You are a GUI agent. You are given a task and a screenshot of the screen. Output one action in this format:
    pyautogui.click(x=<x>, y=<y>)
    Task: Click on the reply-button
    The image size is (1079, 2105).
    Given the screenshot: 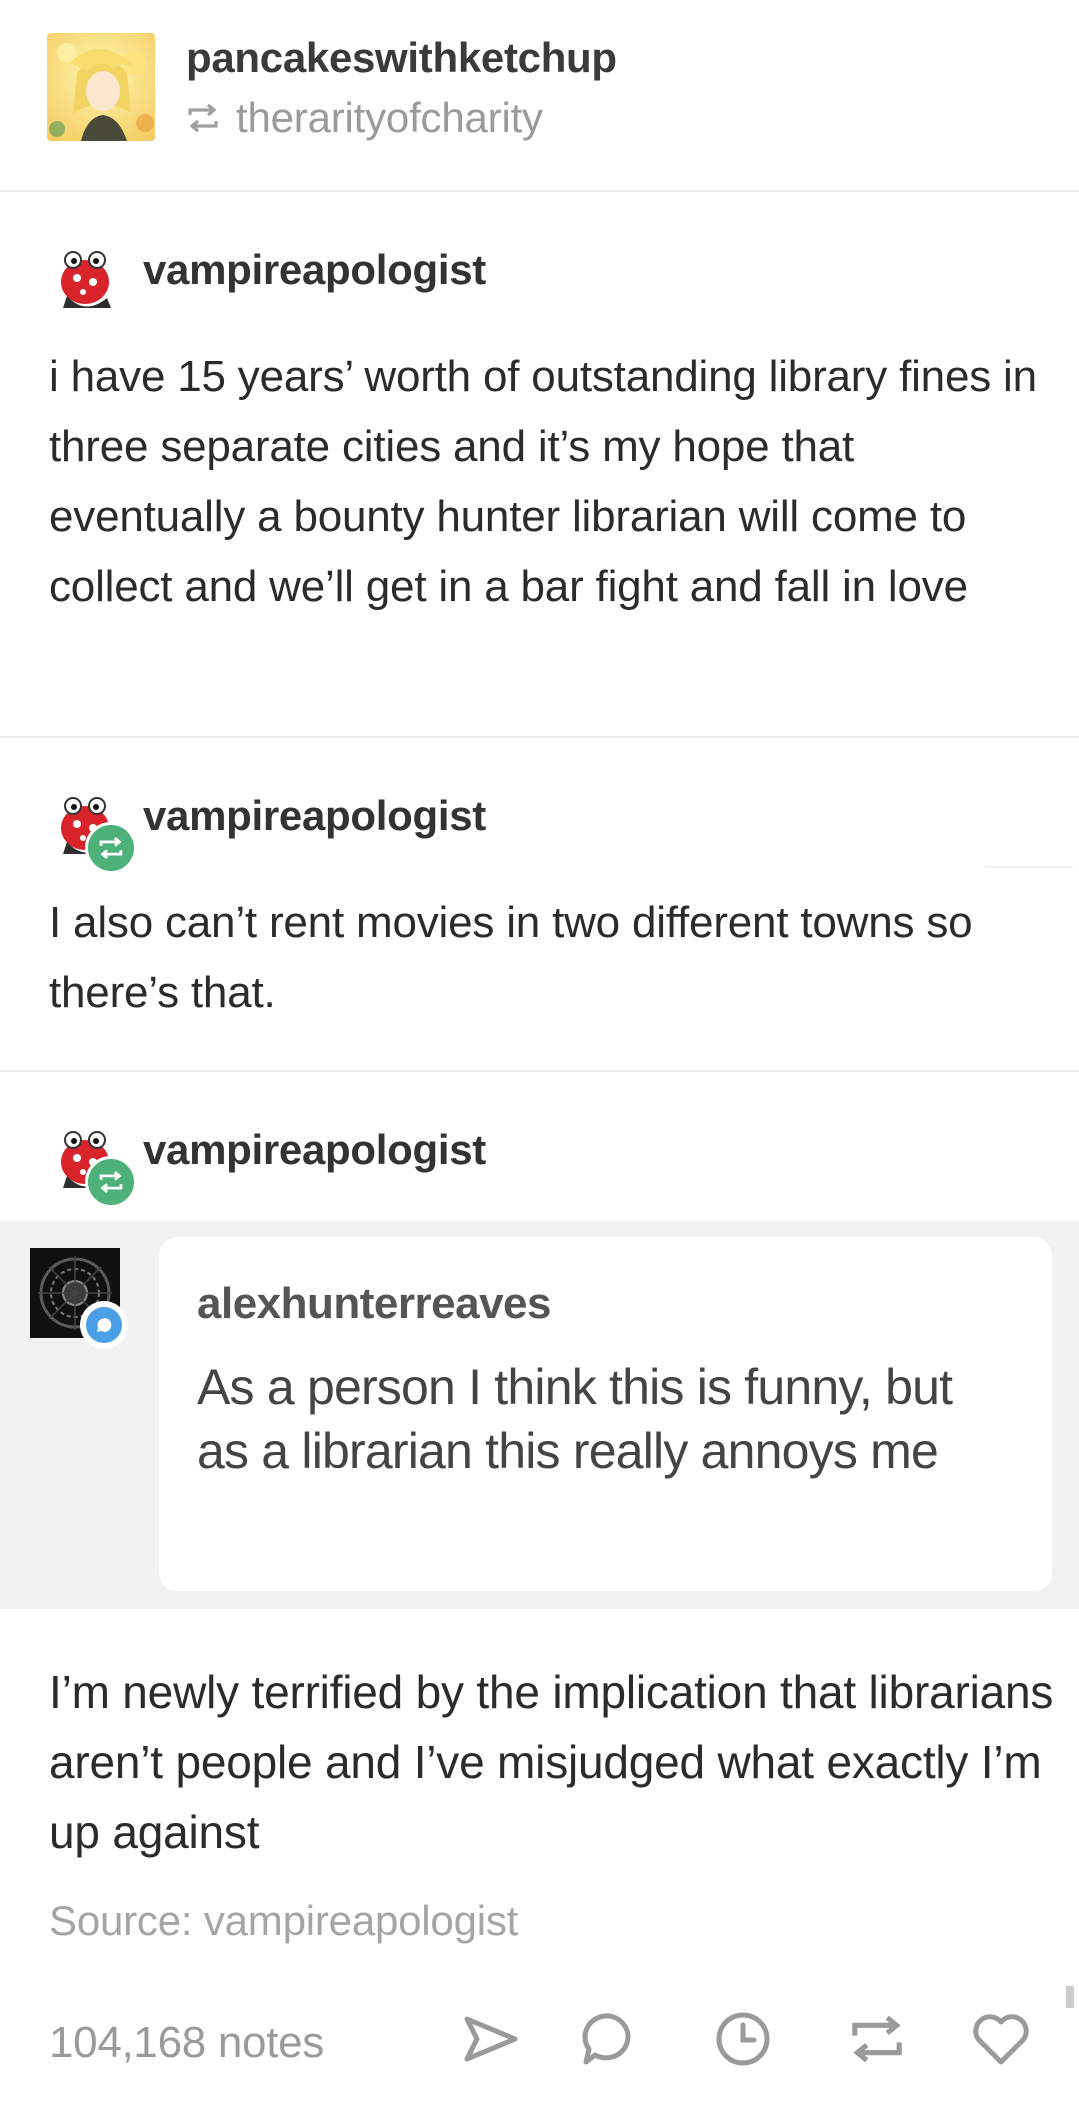 What is the action you would take?
    pyautogui.click(x=609, y=2039)
    